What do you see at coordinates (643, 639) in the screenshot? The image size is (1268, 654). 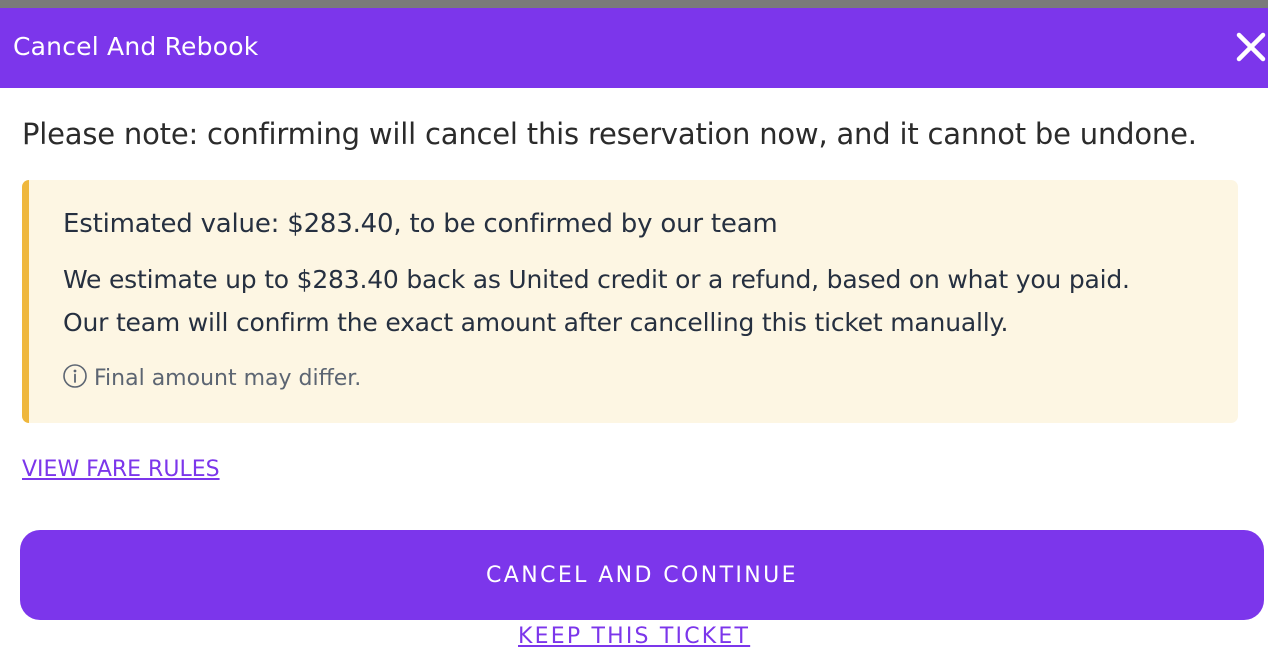 I see `keep-this-ticket-link: KEEP THIS TICKET` at bounding box center [643, 639].